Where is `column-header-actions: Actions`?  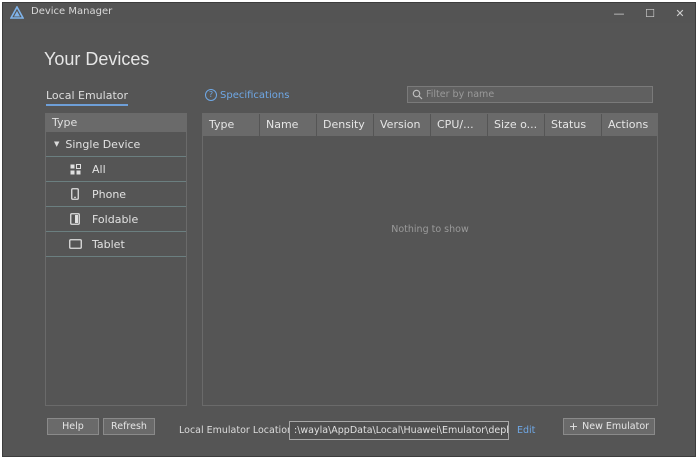 column-header-actions: Actions is located at coordinates (629, 125).